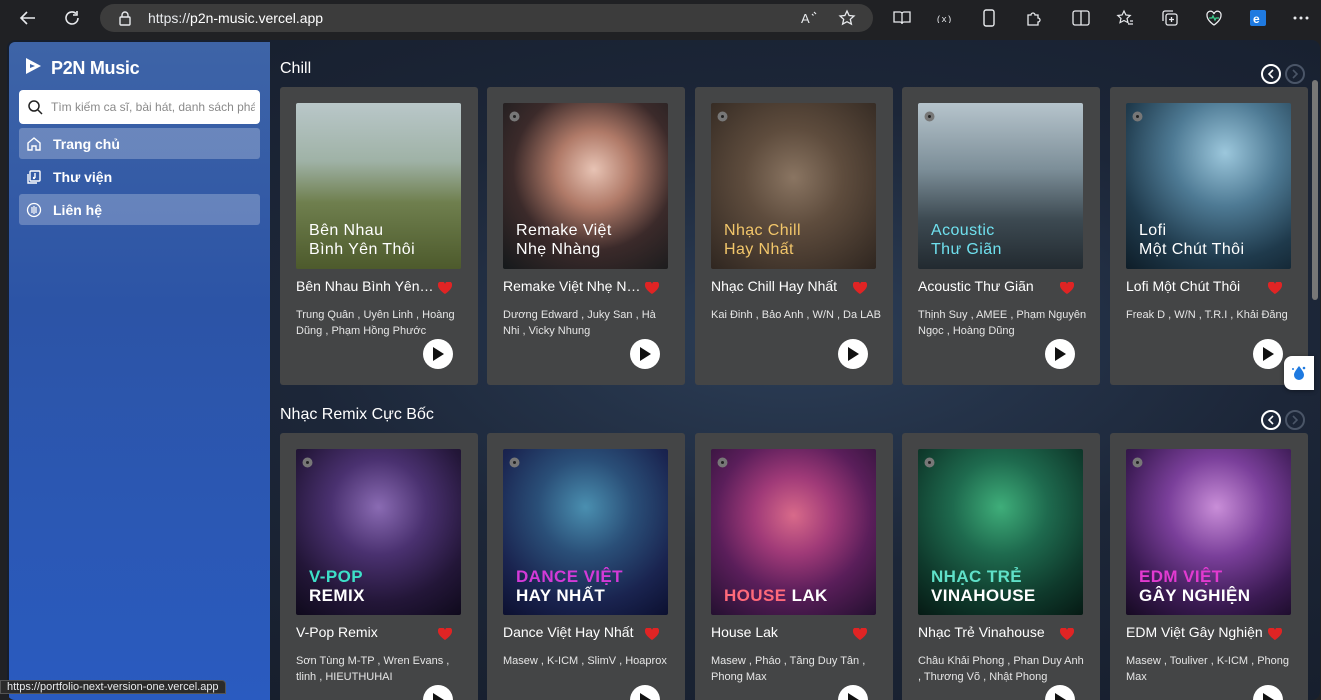  What do you see at coordinates (796, 315) in the screenshot?
I see `card-artists: Kai Đinh , Bảo Anh , W/N , Da LAB` at bounding box center [796, 315].